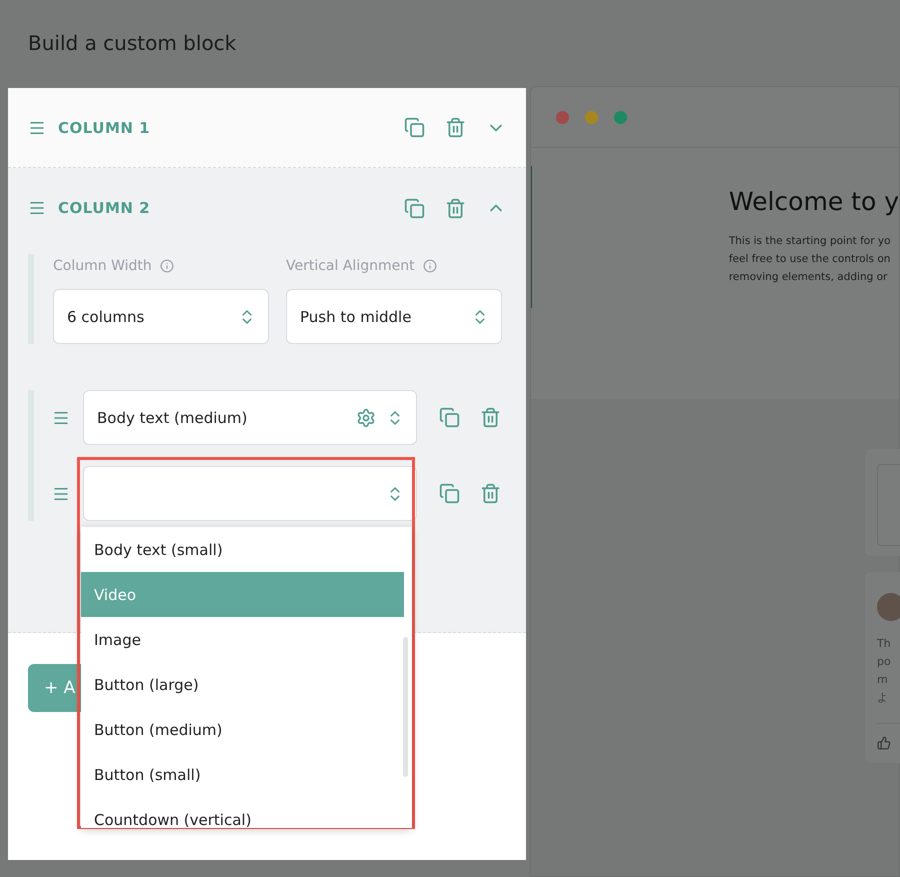 The image size is (900, 877). Describe the element at coordinates (405, 707) in the screenshot. I see `scrollbar-thumb` at that location.